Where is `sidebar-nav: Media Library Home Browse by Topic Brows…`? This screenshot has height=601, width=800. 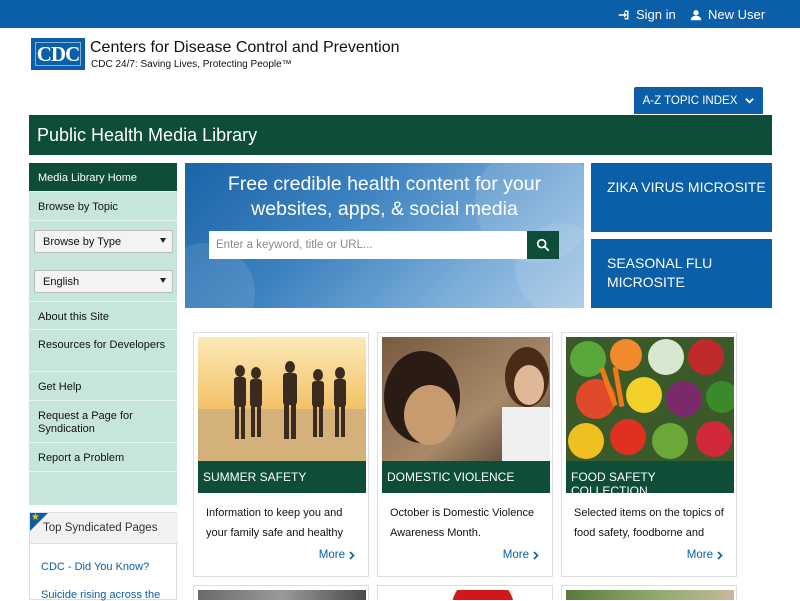
sidebar-nav: Media Library Home Browse by Topic Brows… is located at coordinates (103, 334).